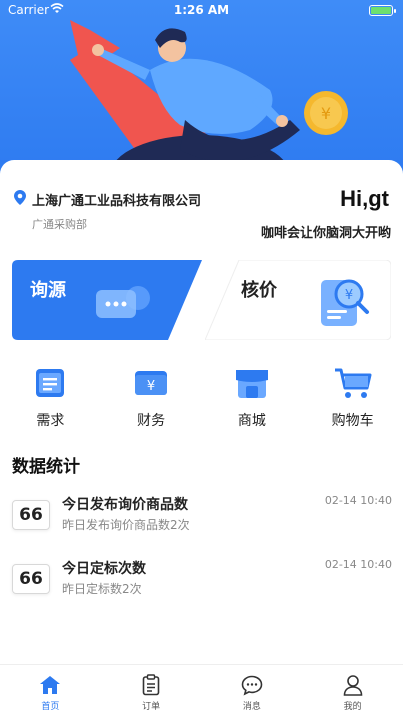 The width and height of the screenshot is (403, 714). What do you see at coordinates (364, 198) in the screenshot?
I see `greeting-text: Hi,gt` at bounding box center [364, 198].